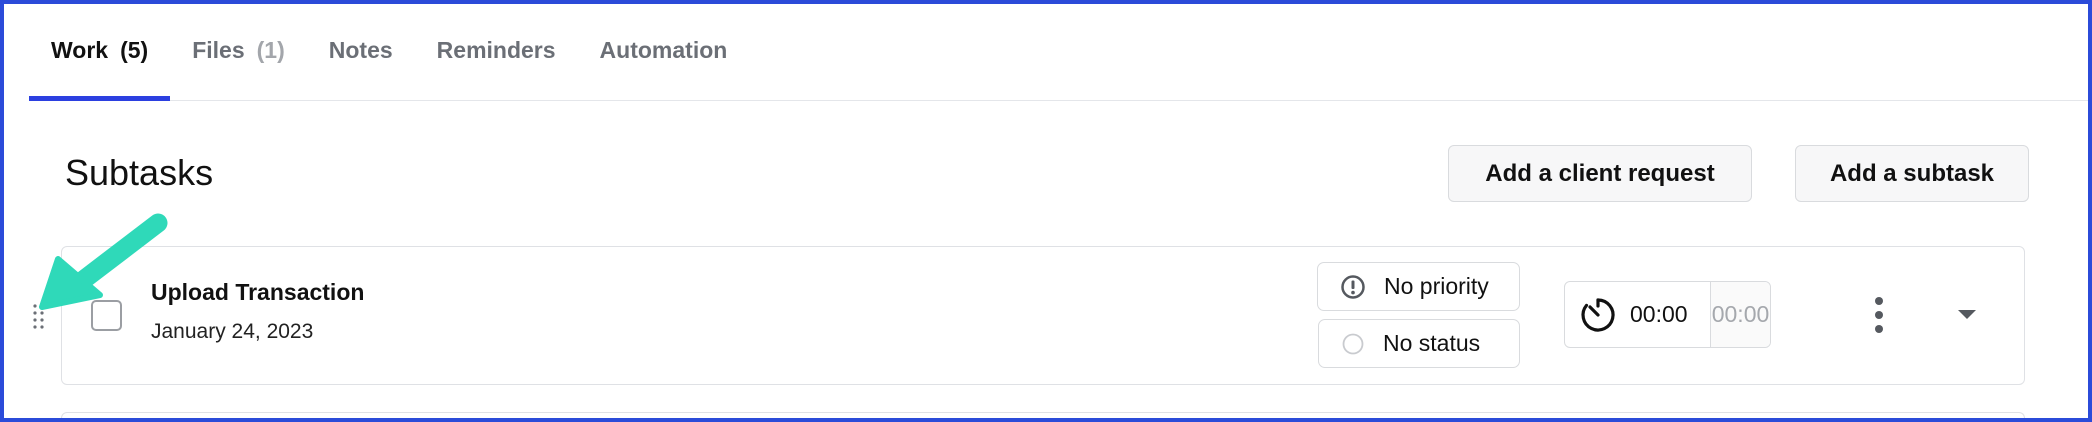 Image resolution: width=2092 pixels, height=422 pixels. What do you see at coordinates (1600, 173) in the screenshot?
I see `add-client-request-button: Add a client request` at bounding box center [1600, 173].